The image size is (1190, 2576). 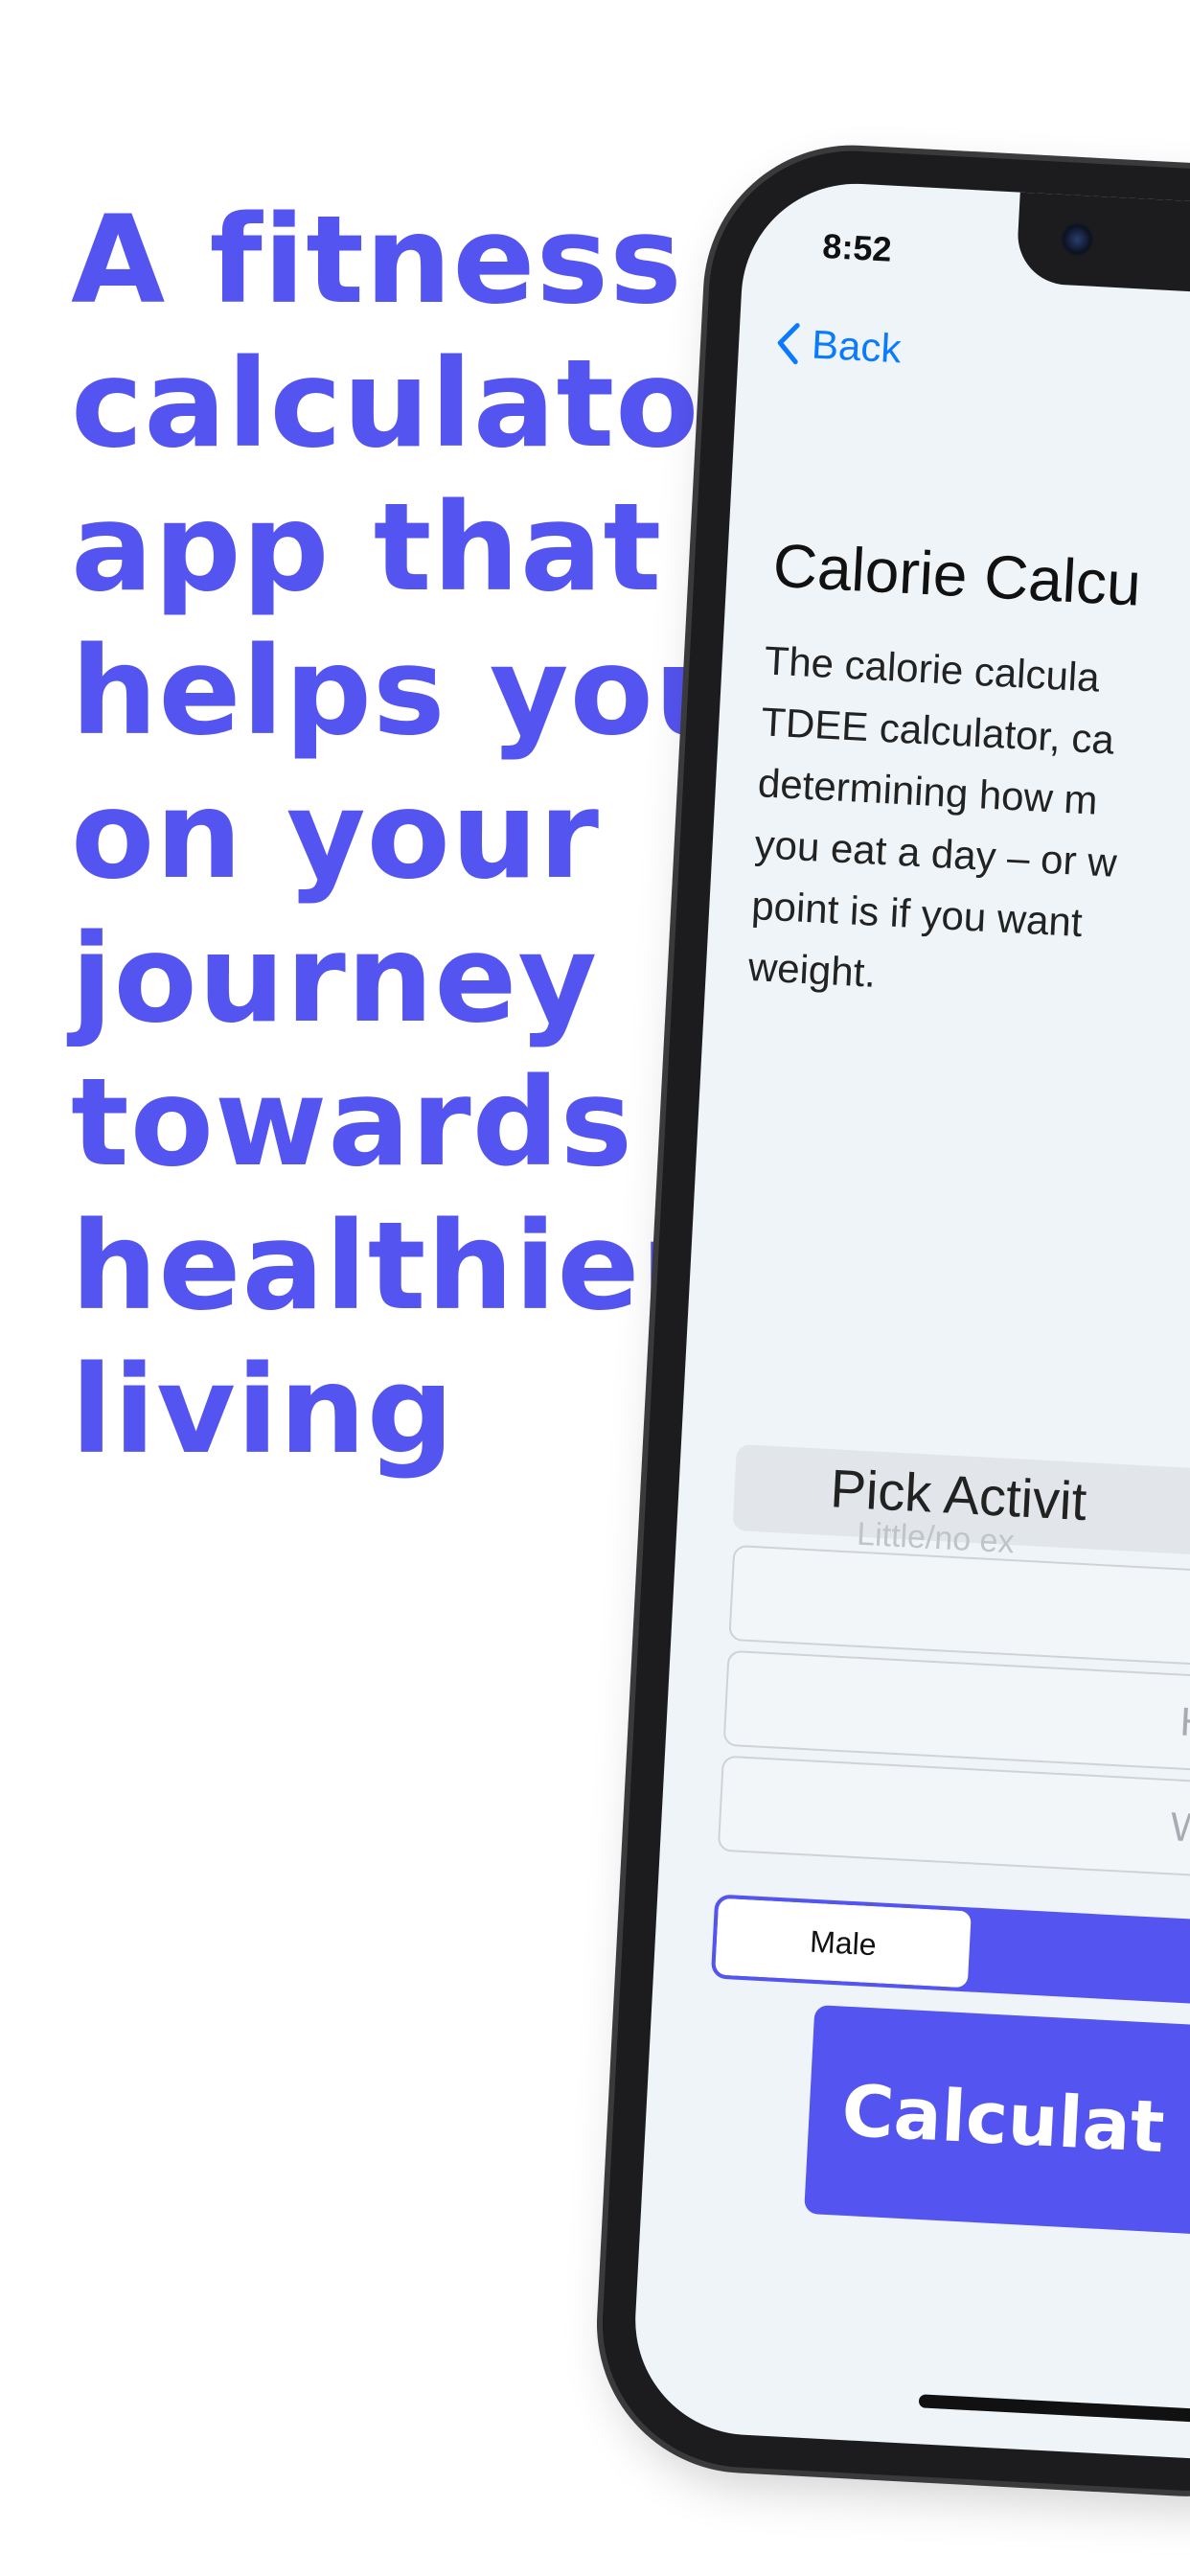 I want to click on back-button: Back, so click(x=839, y=346).